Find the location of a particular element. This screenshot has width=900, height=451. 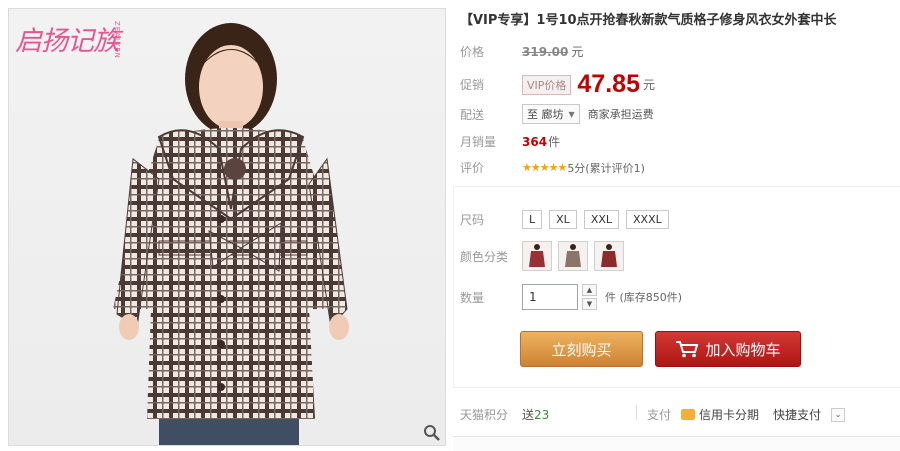

original-price: 319.00 is located at coordinates (545, 51).